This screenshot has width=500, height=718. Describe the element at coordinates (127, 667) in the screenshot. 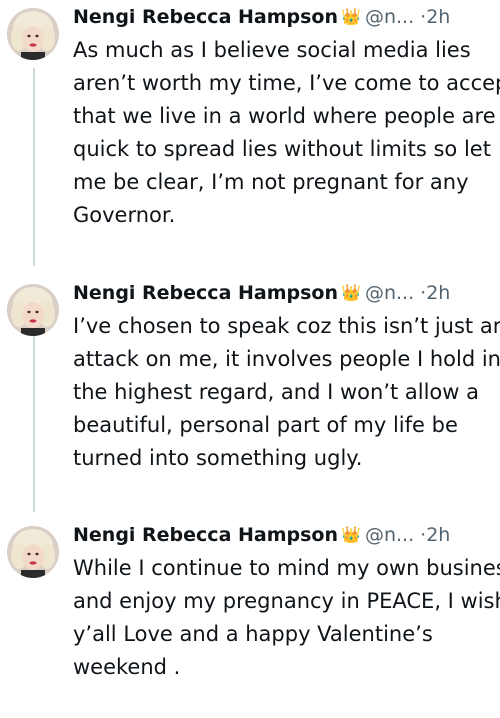

I see `tweet-text-line: weekend .` at that location.